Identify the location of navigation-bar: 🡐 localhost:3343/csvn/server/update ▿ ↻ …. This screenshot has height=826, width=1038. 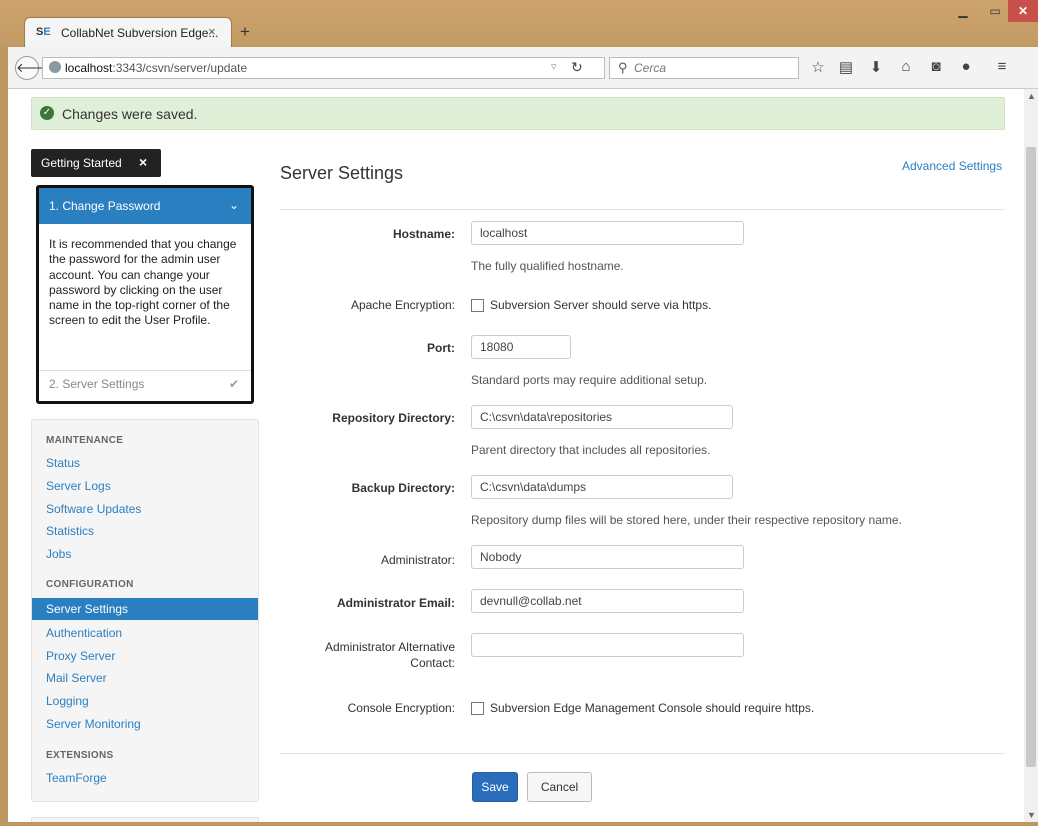
(523, 68).